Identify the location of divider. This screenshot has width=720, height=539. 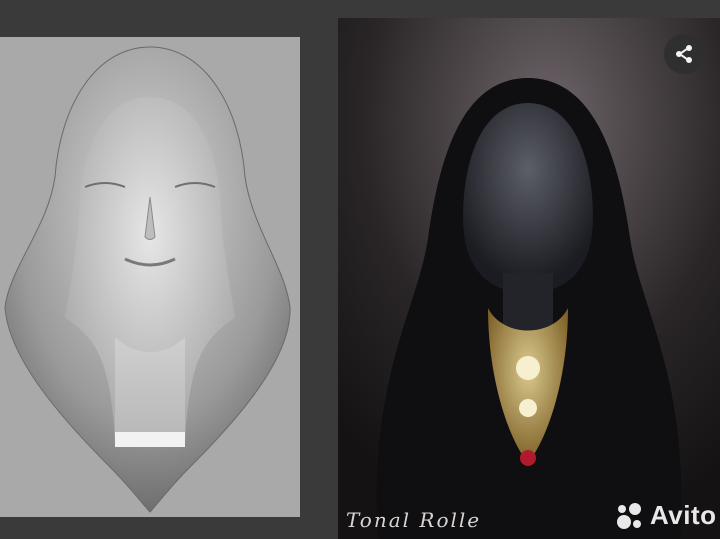
(319, 269).